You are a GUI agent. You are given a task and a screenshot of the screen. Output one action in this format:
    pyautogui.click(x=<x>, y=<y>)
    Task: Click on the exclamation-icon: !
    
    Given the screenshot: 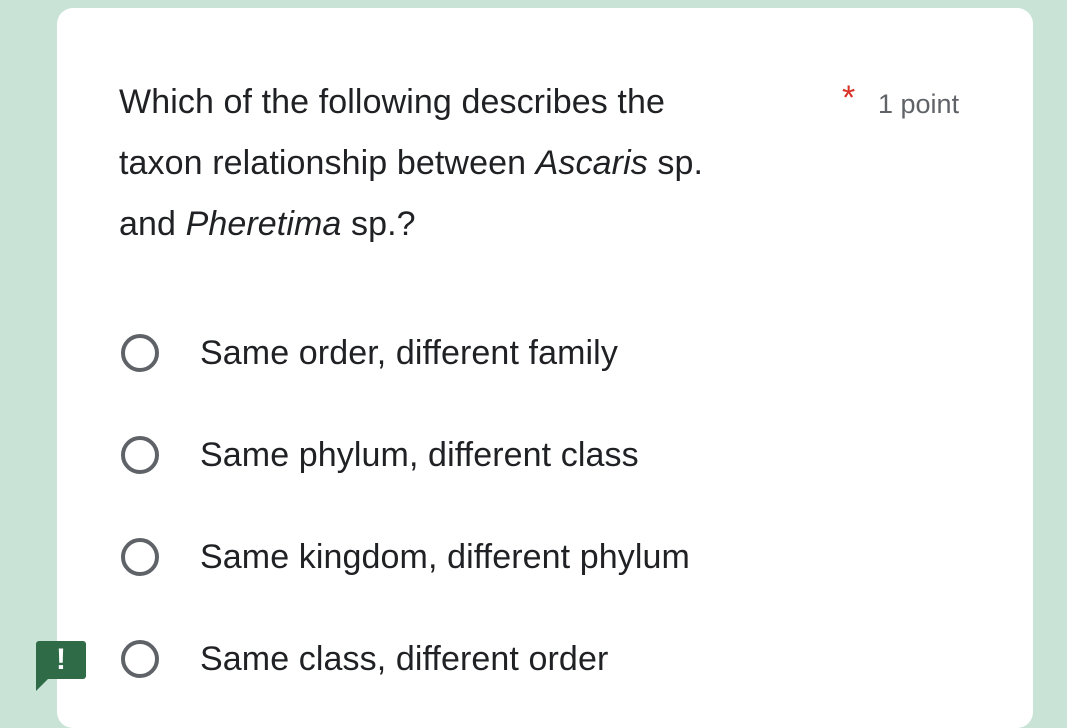 What is the action you would take?
    pyautogui.click(x=61, y=659)
    